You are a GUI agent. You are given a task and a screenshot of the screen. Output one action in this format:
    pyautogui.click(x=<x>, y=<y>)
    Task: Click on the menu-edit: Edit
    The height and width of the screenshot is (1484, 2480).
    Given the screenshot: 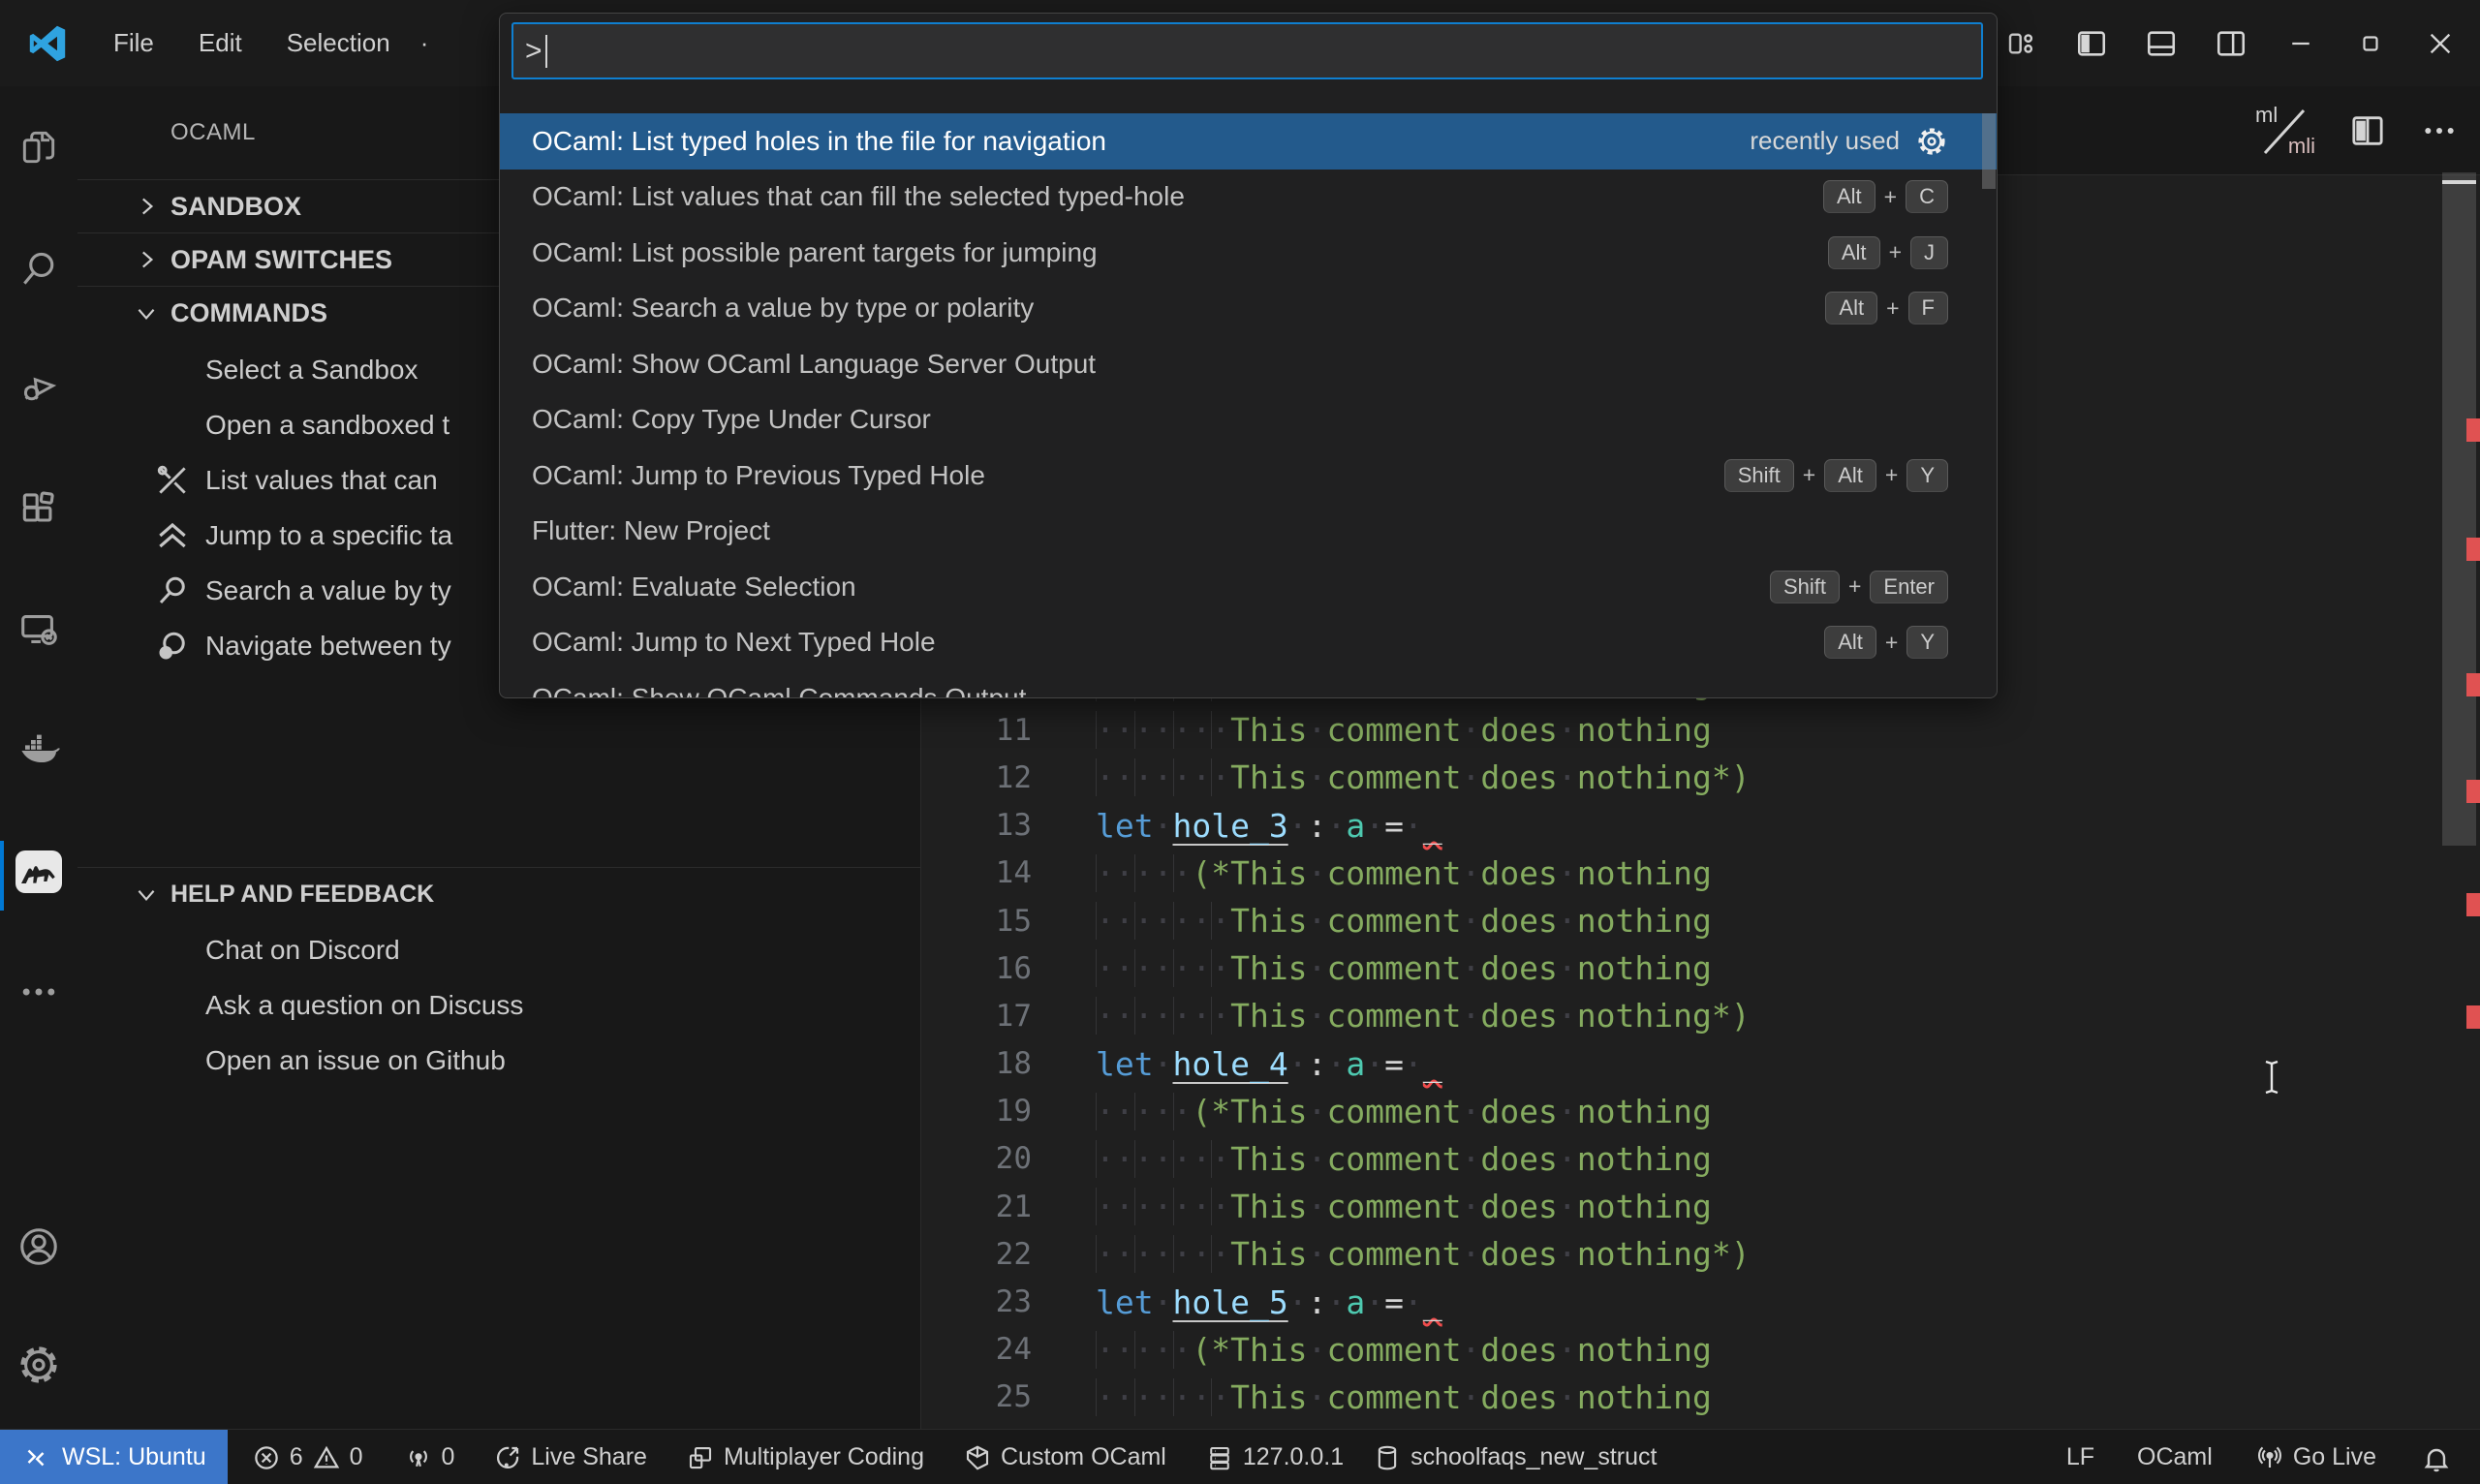 What is the action you would take?
    pyautogui.click(x=220, y=43)
    